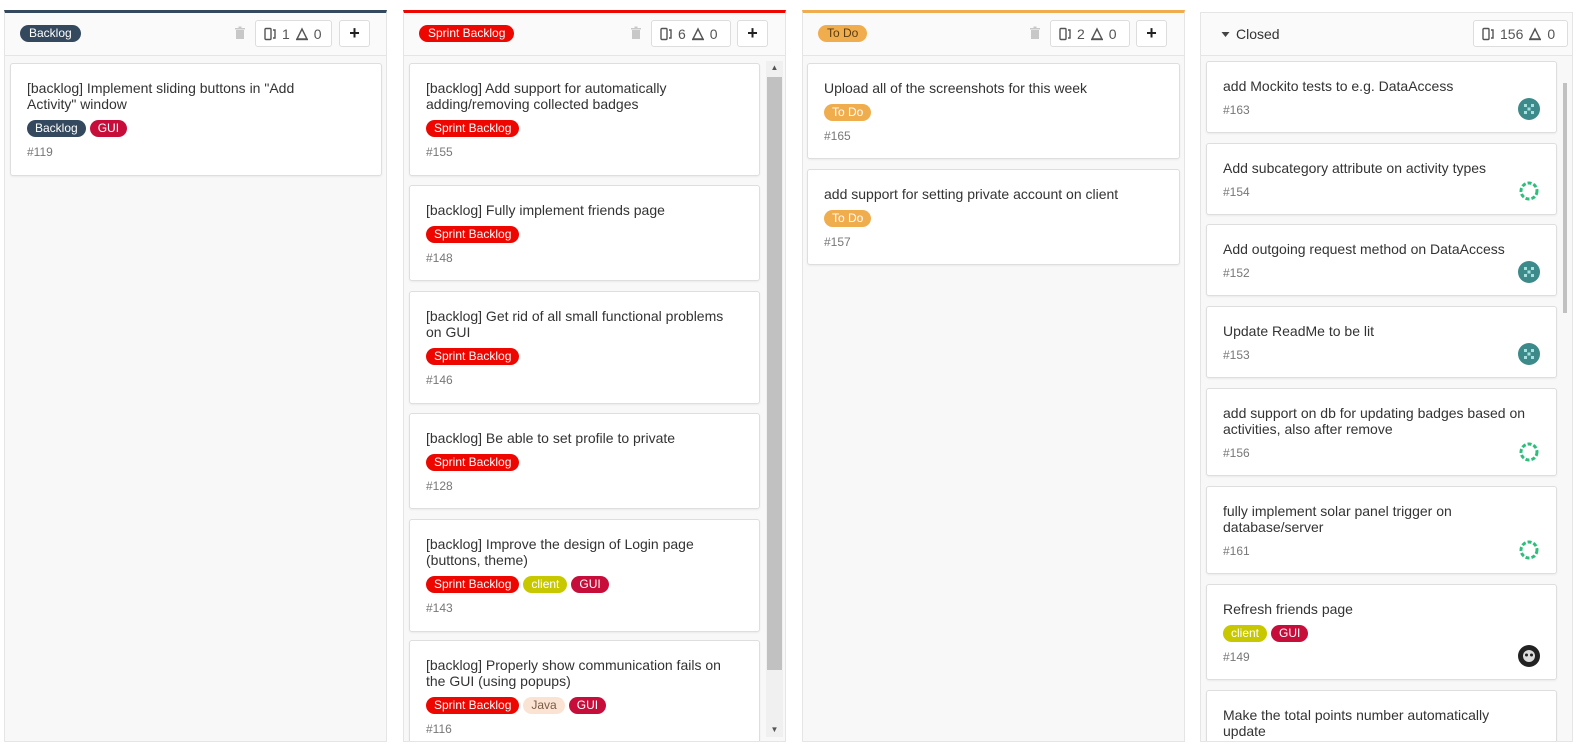 The height and width of the screenshot is (756, 1573). I want to click on card-title: Refresh friends page, so click(1288, 609).